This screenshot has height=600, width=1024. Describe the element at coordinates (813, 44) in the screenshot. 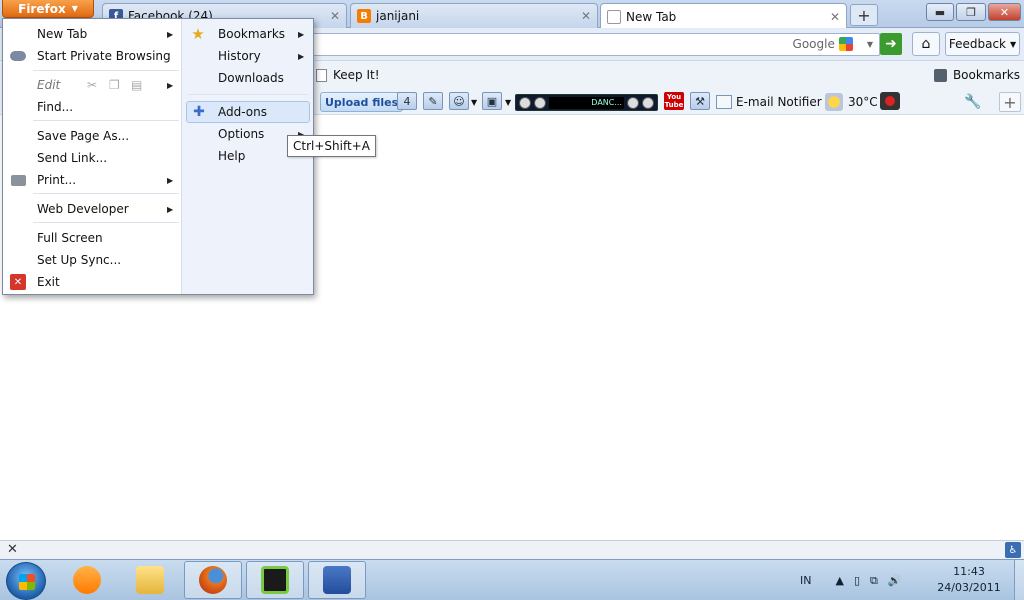

I see `search-engine-label: Google` at that location.